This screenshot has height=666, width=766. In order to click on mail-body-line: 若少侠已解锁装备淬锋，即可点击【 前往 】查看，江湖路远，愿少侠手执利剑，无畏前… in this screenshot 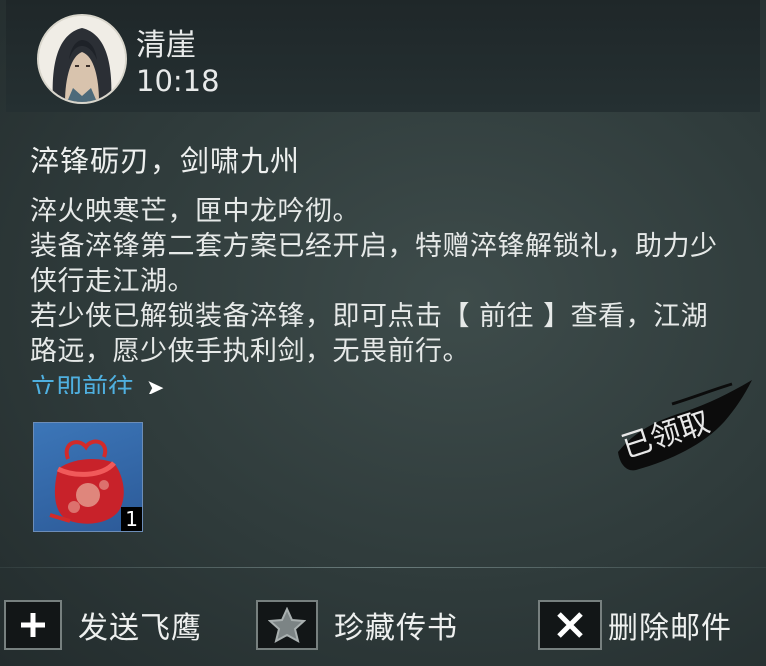, I will do `click(369, 334)`.